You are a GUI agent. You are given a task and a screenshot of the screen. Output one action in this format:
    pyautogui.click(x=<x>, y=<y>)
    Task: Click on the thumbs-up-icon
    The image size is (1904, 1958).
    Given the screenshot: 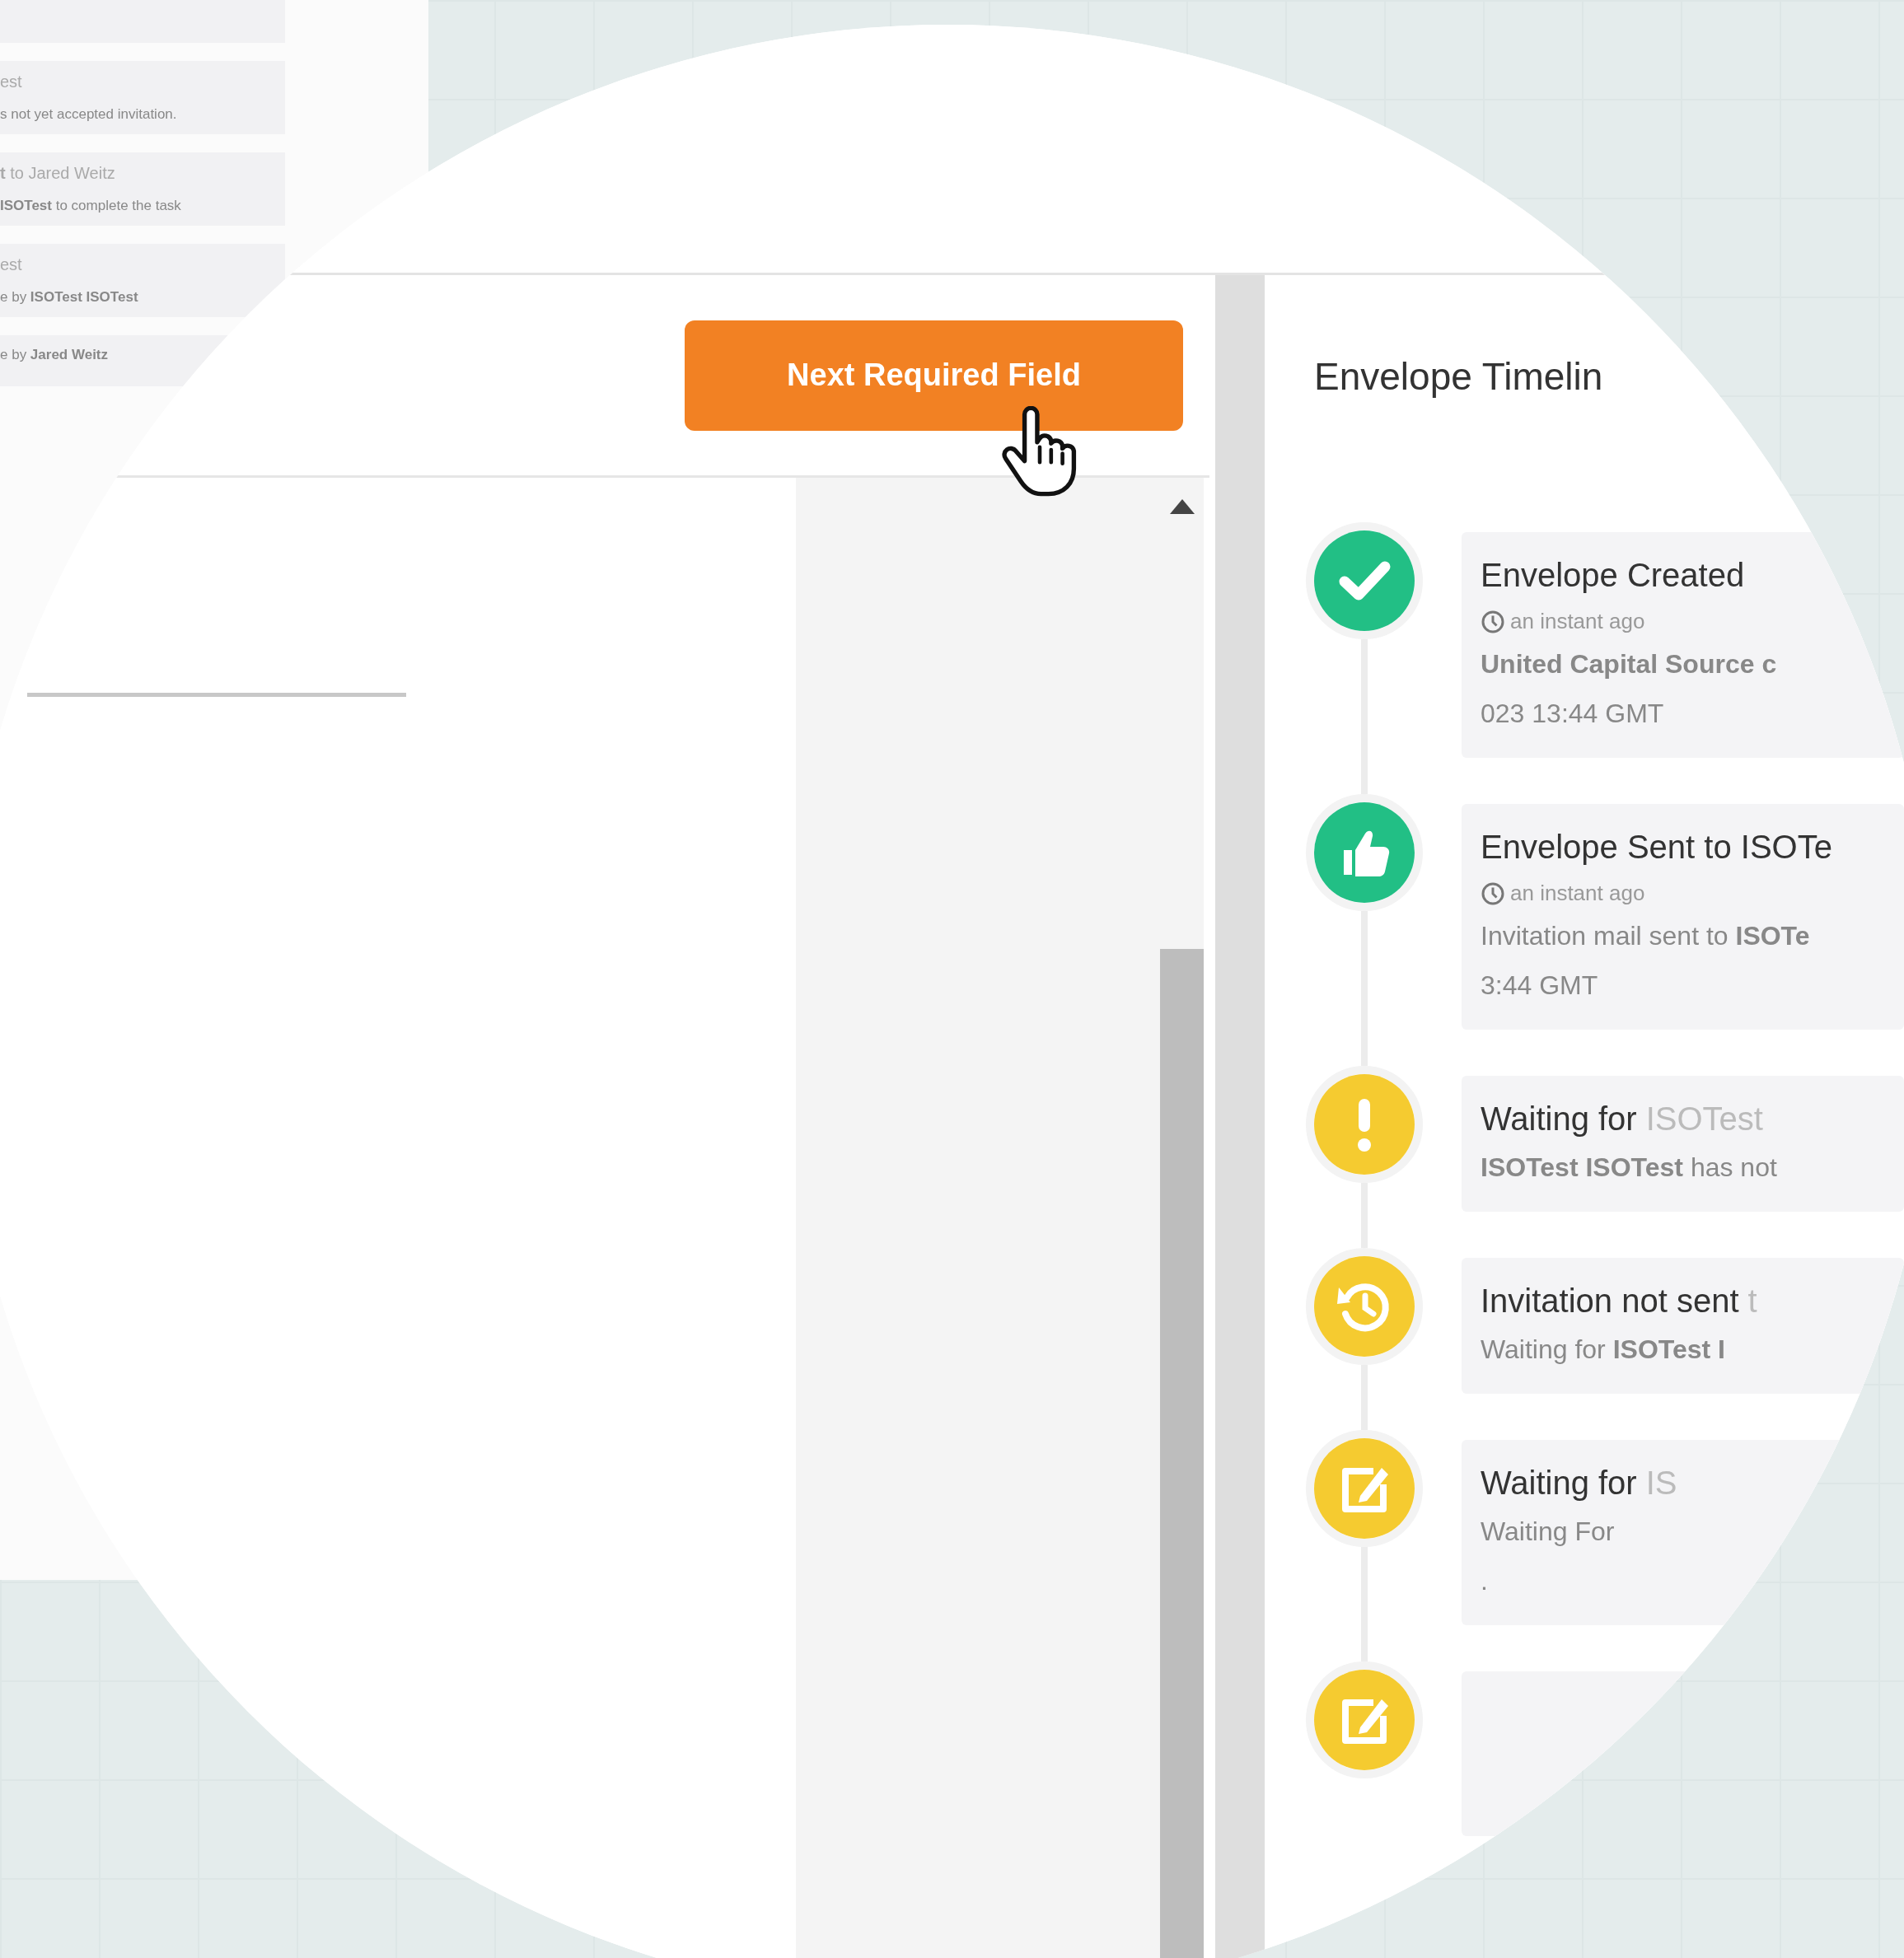 What is the action you would take?
    pyautogui.click(x=1364, y=852)
    